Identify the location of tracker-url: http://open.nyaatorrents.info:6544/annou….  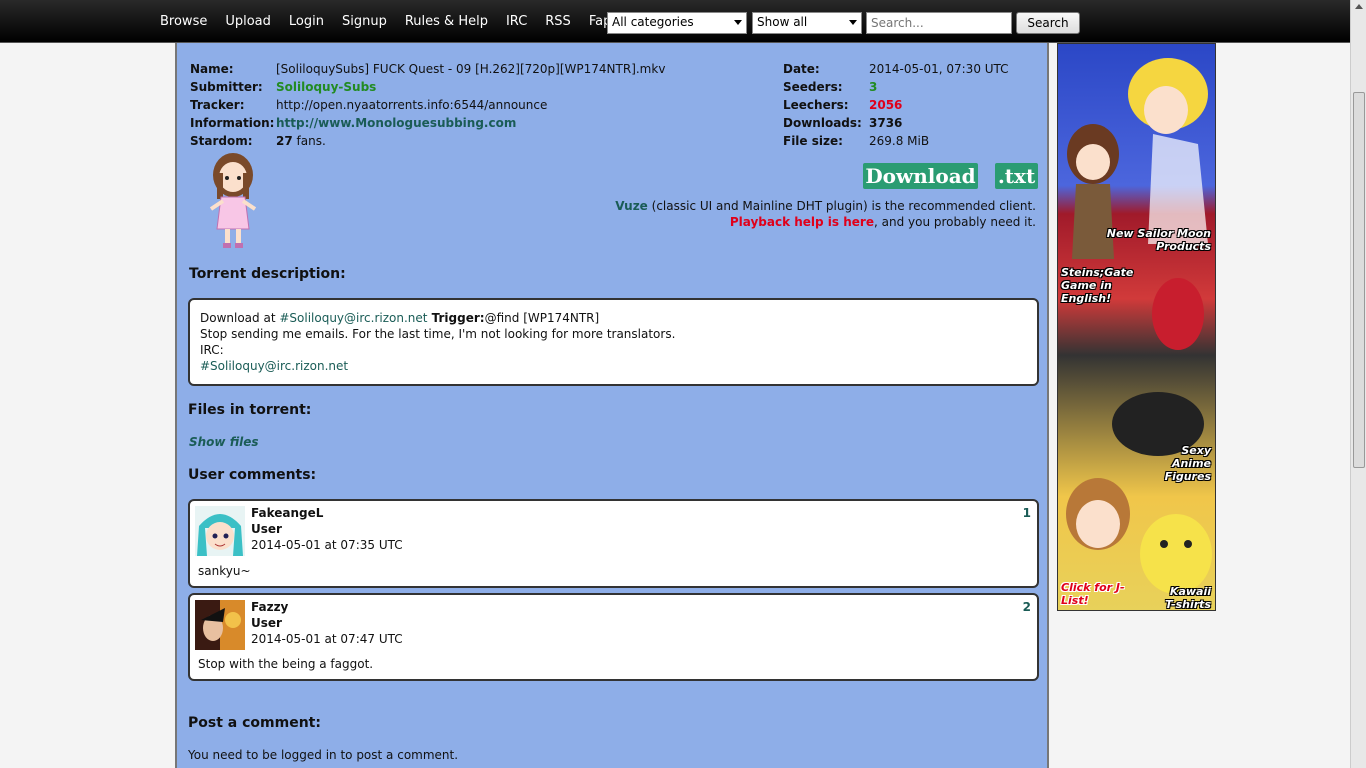
(412, 105).